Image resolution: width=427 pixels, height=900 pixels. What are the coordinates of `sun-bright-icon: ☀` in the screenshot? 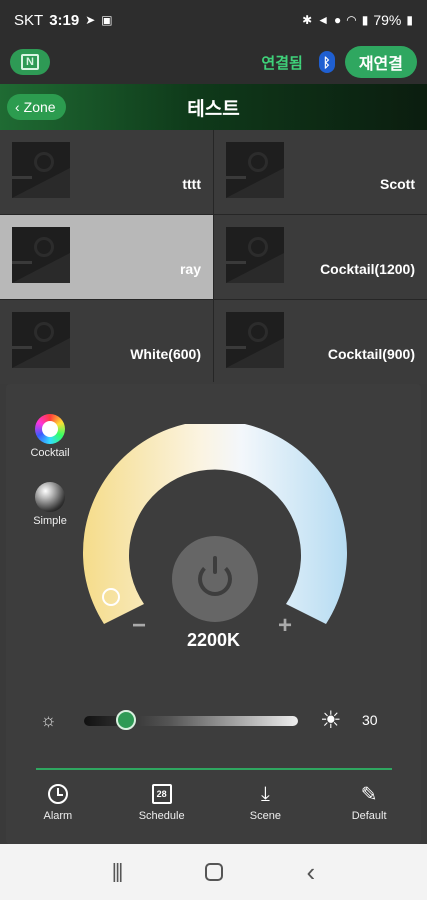 It's located at (331, 720).